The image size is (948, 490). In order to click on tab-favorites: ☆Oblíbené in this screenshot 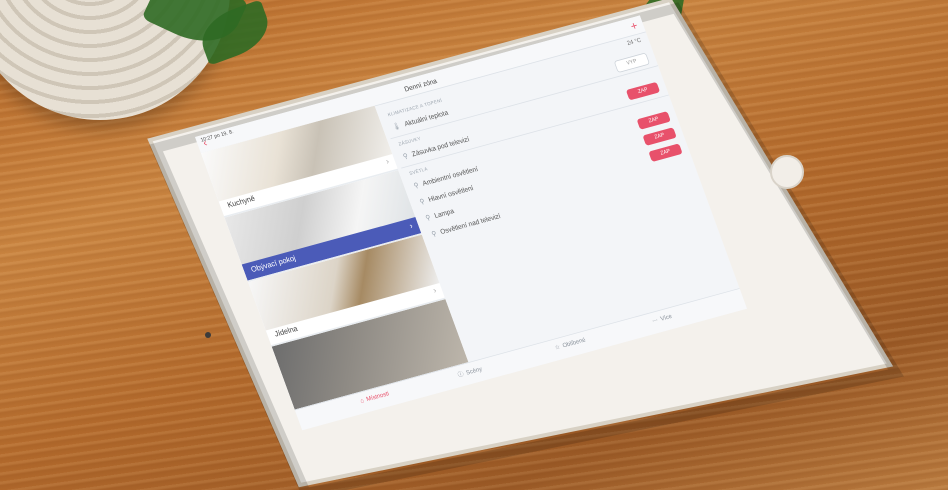, I will do `click(570, 343)`.